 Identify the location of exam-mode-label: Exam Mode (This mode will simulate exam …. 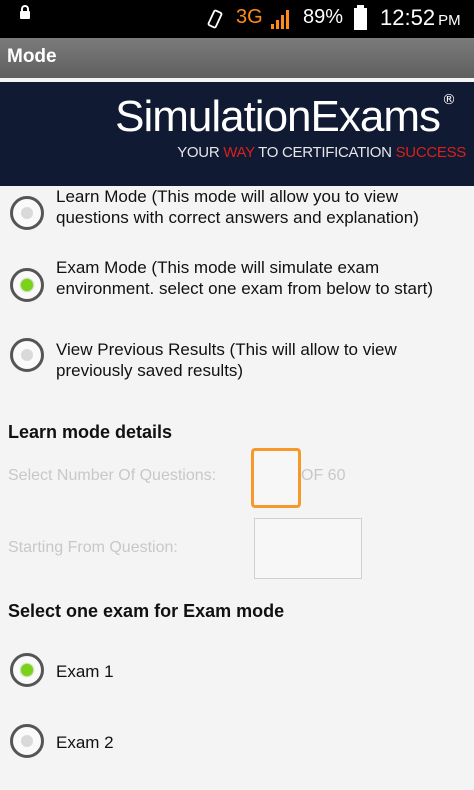
(256, 278).